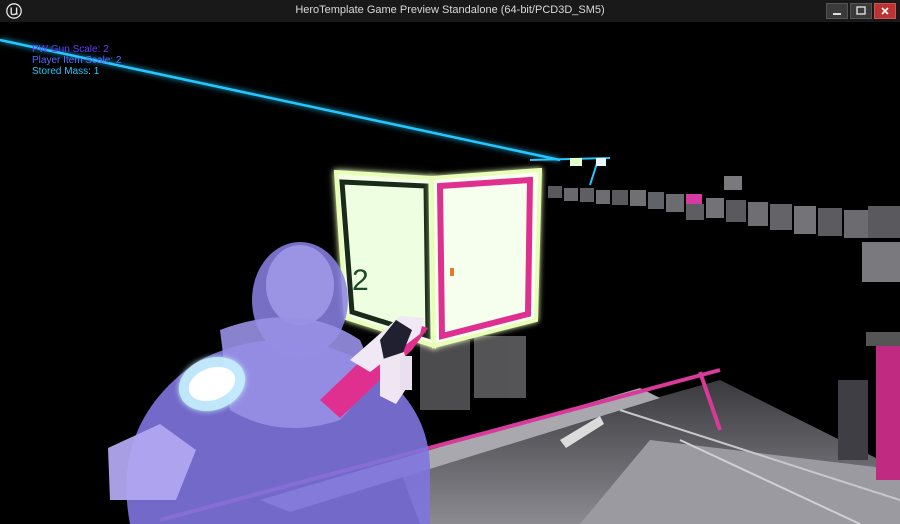 Image resolution: width=900 pixels, height=524 pixels. I want to click on maximize-button, so click(861, 11).